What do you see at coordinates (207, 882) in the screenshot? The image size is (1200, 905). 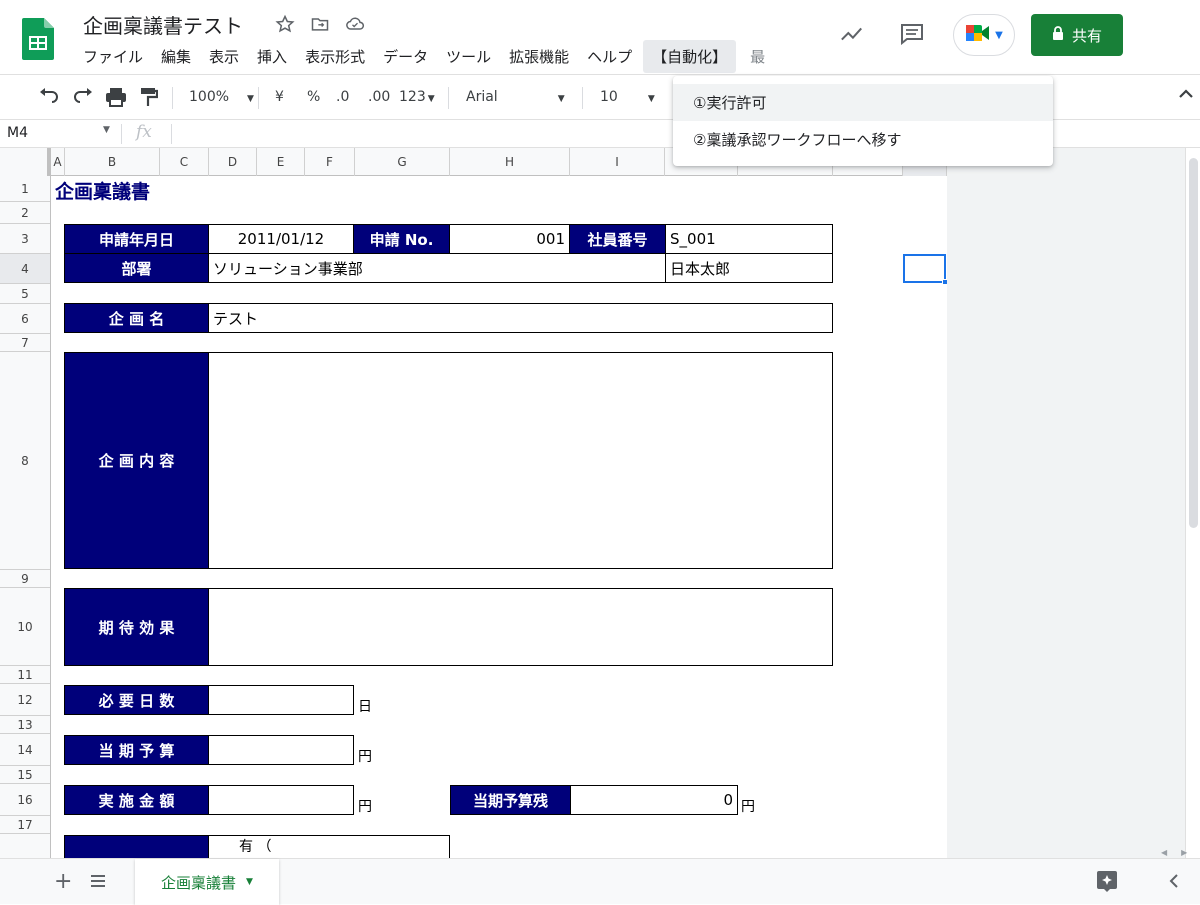 I see `sheet-tab: 企画稟議書 ▼` at bounding box center [207, 882].